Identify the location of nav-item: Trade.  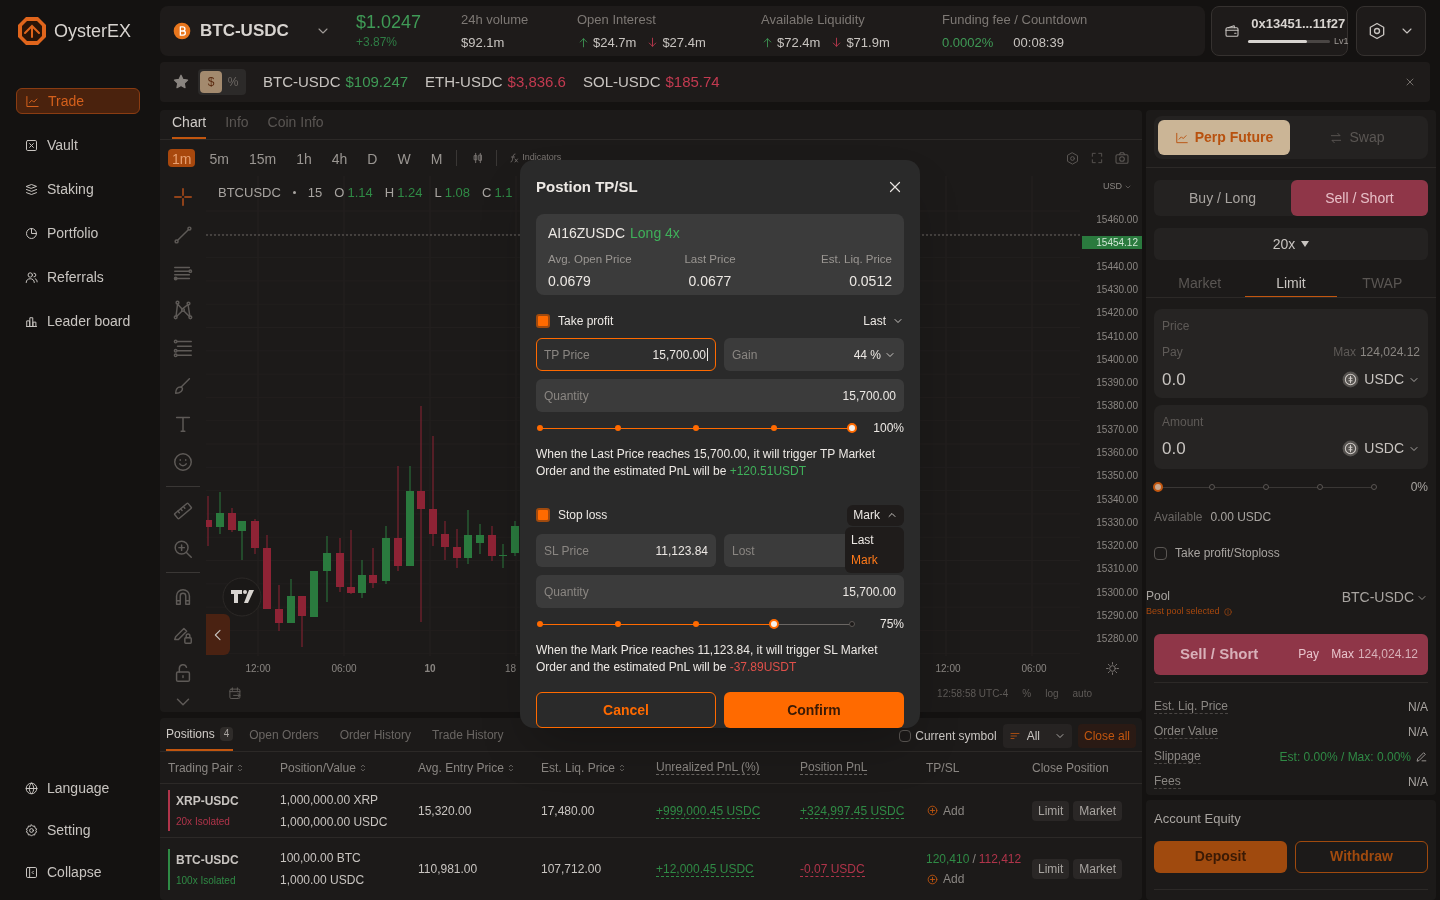
(78, 101).